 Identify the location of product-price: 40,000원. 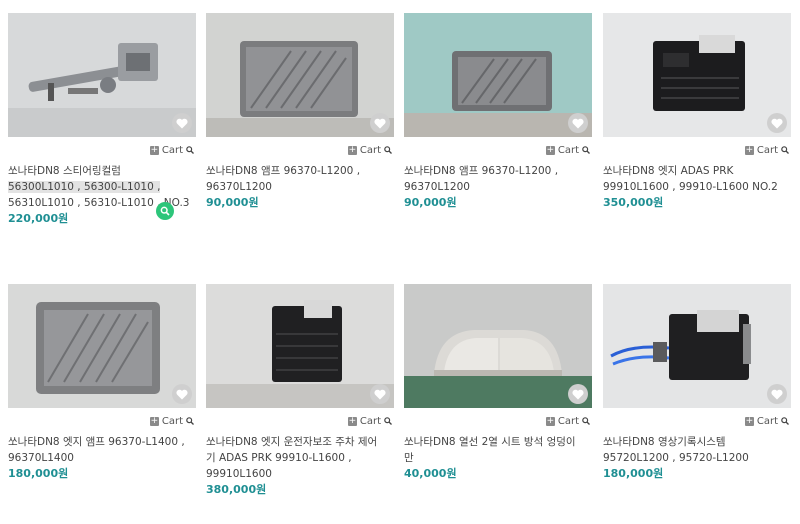
(430, 473).